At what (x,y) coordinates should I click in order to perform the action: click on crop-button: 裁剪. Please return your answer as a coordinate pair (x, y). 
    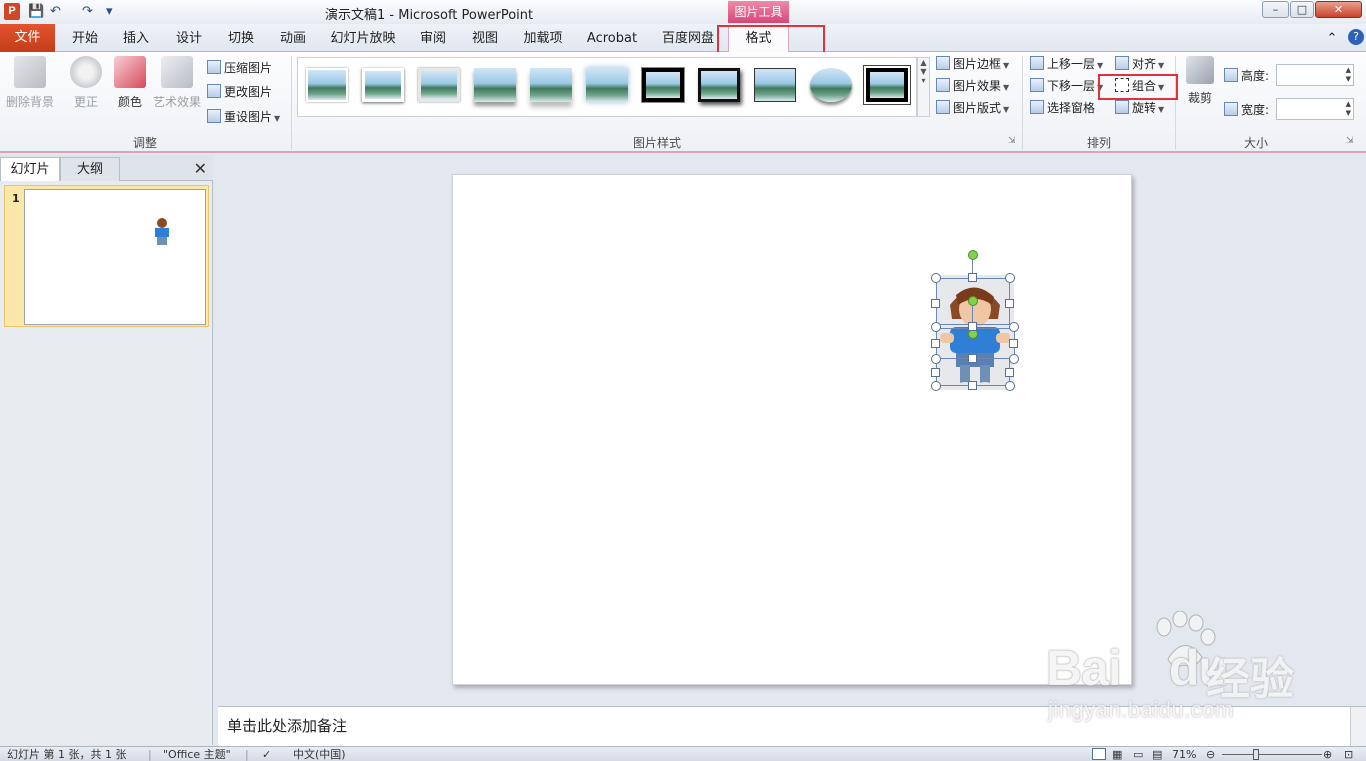
    Looking at the image, I should click on (1200, 81).